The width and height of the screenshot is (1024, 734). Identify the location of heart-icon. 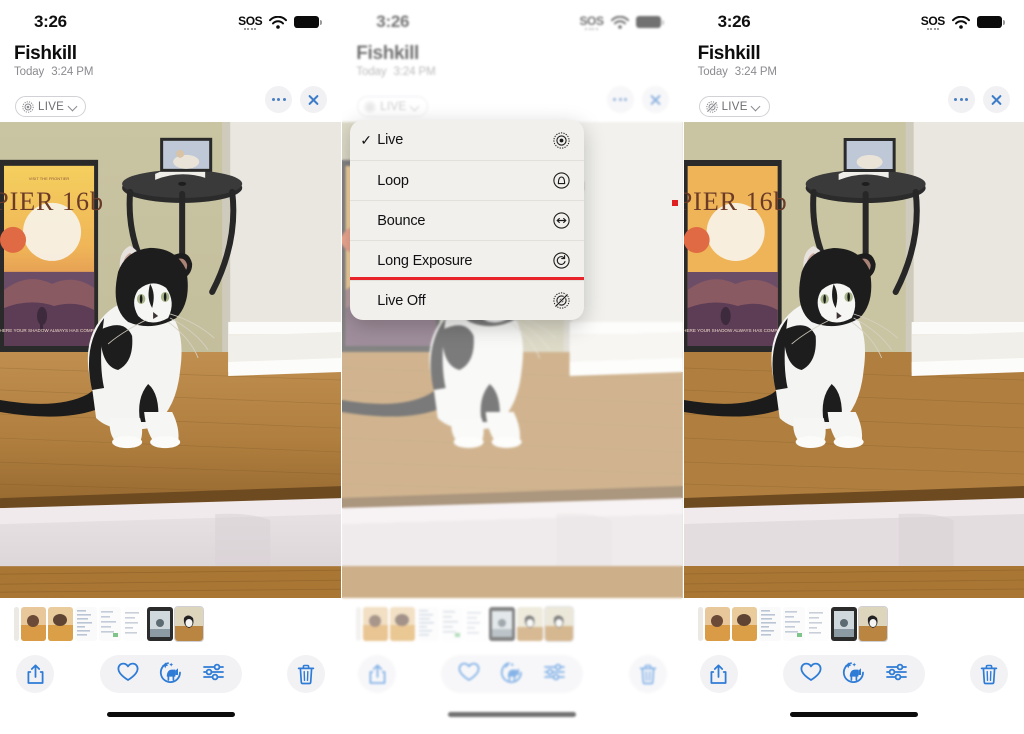
(811, 671).